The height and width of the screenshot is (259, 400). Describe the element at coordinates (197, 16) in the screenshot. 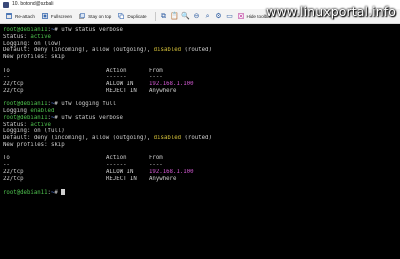

I see `zoom-out-icon: ⊖` at that location.